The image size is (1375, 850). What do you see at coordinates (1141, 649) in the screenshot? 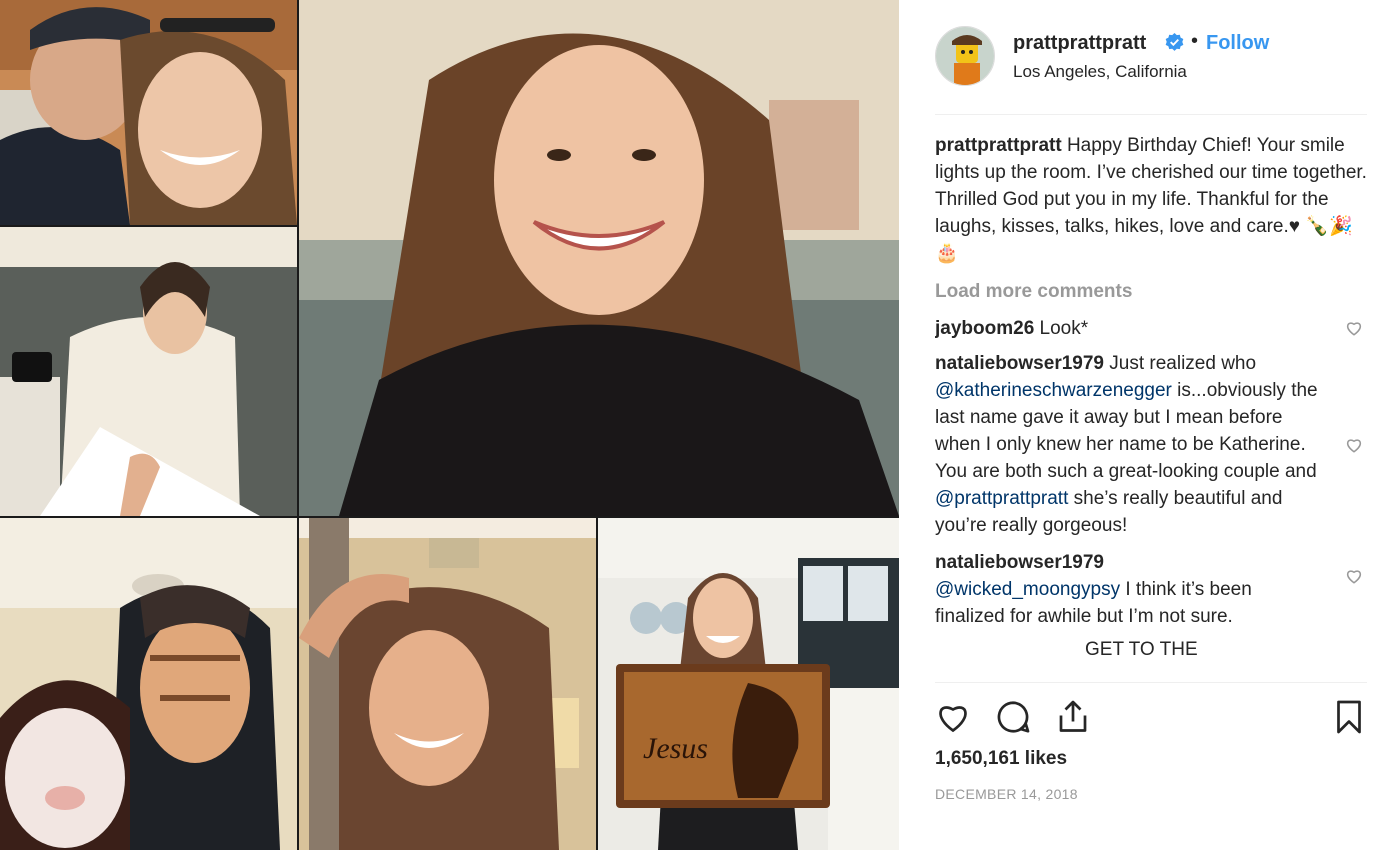
I see `comment-text: GET TO THE` at bounding box center [1141, 649].